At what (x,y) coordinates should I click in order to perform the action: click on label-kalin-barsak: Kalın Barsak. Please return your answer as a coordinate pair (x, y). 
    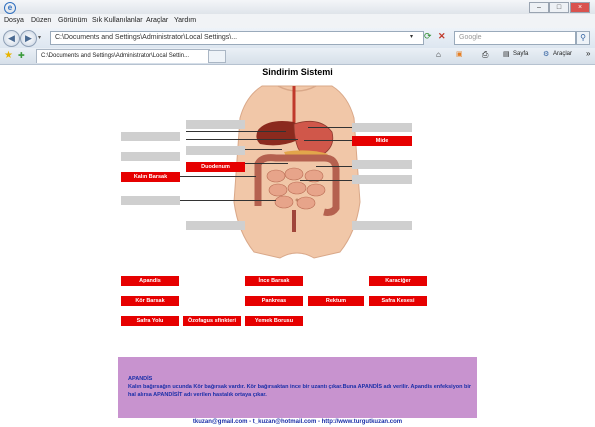
    Looking at the image, I should click on (150, 177).